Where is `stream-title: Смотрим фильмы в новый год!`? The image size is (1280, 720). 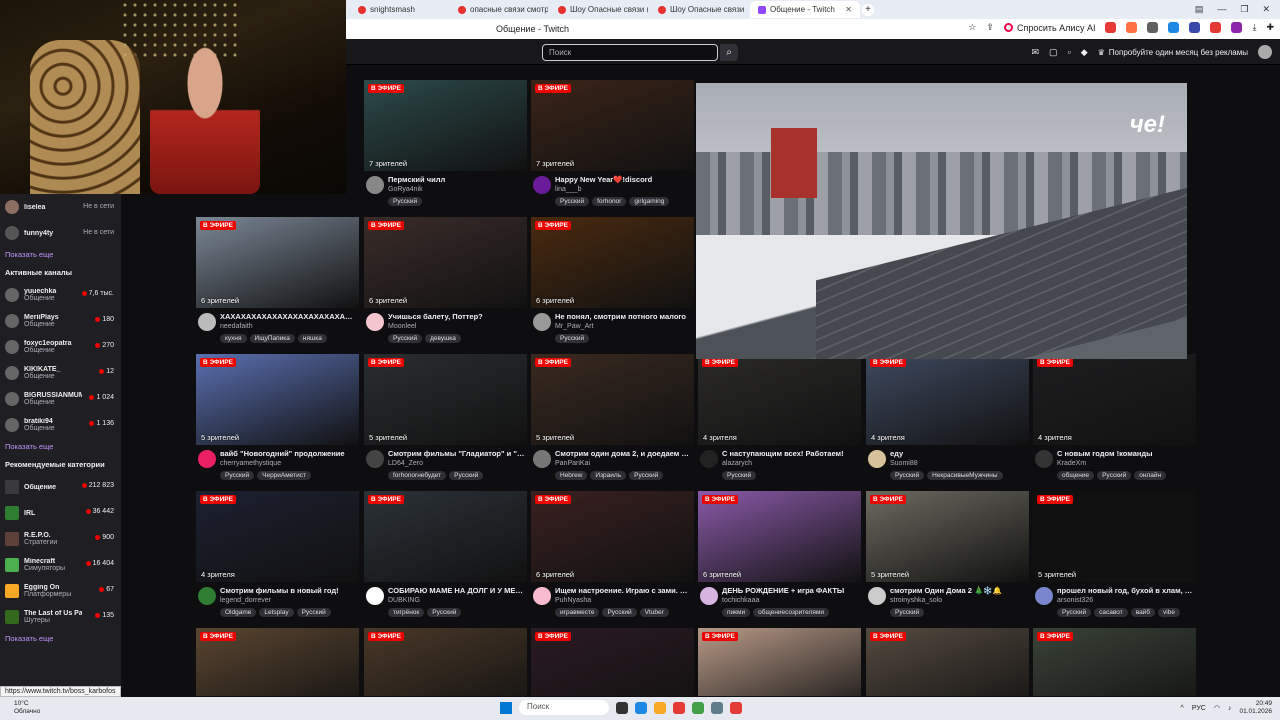
stream-title: Смотрим фильмы в новый год! is located at coordinates (288, 590).